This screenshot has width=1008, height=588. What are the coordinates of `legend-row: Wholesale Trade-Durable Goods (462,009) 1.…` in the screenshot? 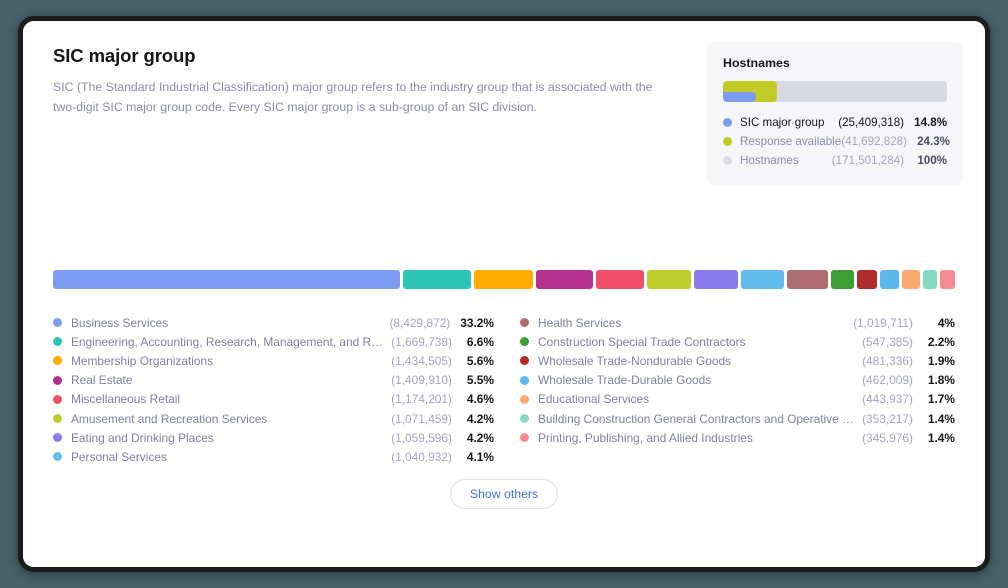 It's located at (737, 380).